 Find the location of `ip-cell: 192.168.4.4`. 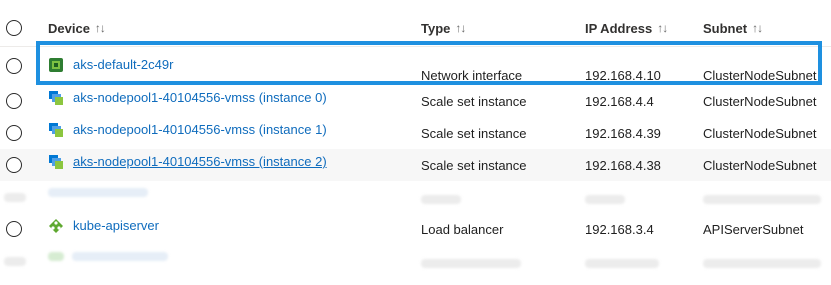

ip-cell: 192.168.4.4 is located at coordinates (619, 101).